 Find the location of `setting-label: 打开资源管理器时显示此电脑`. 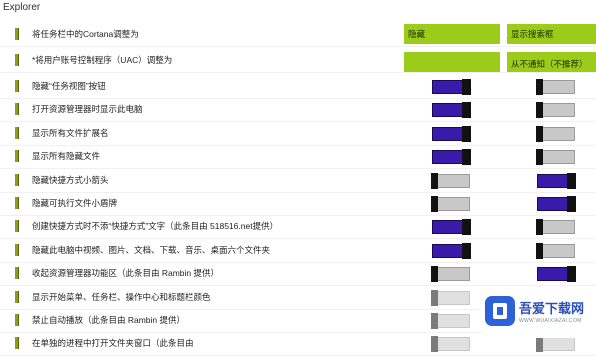

setting-label: 打开资源管理器时显示此电脑 is located at coordinates (87, 109).